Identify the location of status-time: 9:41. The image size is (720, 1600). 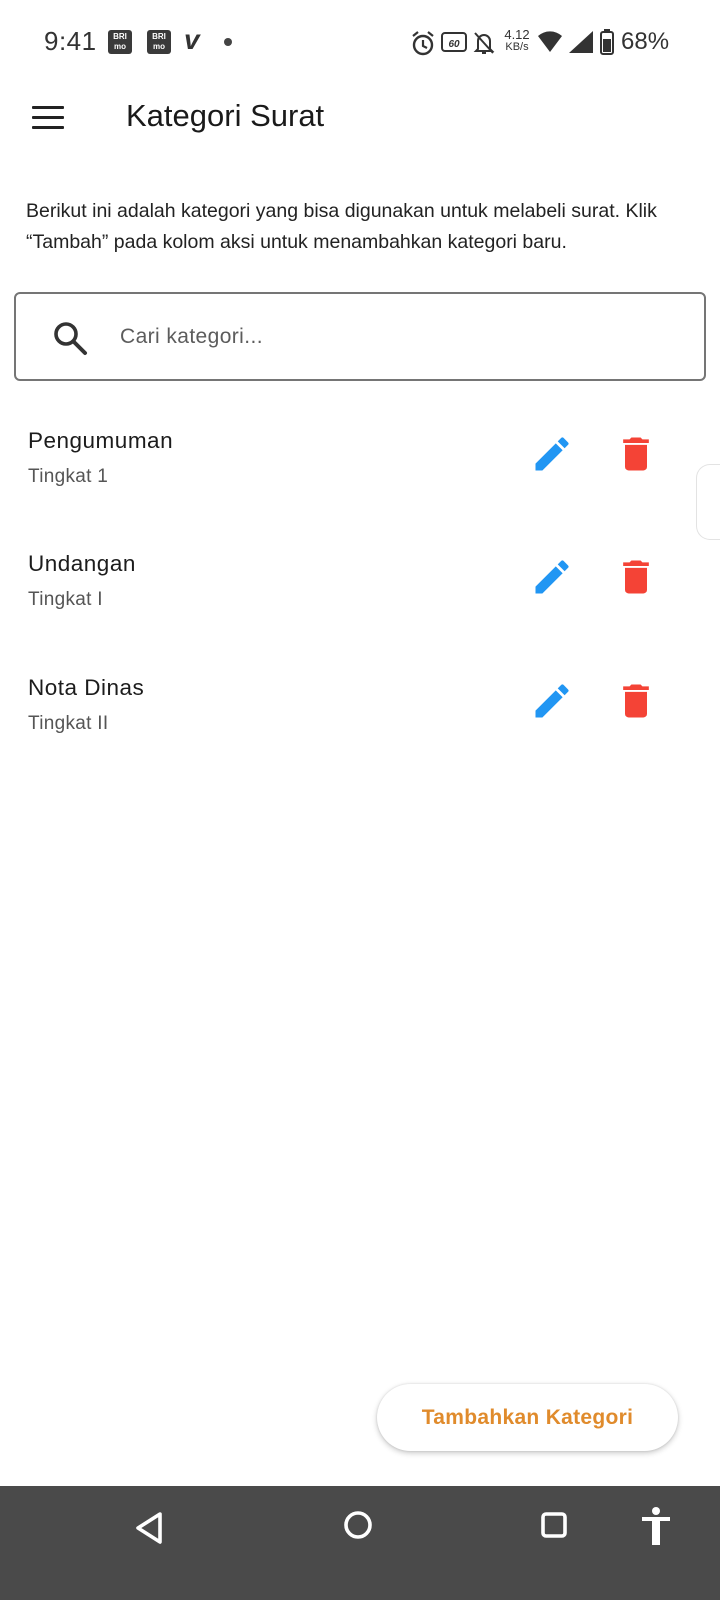
(70, 41).